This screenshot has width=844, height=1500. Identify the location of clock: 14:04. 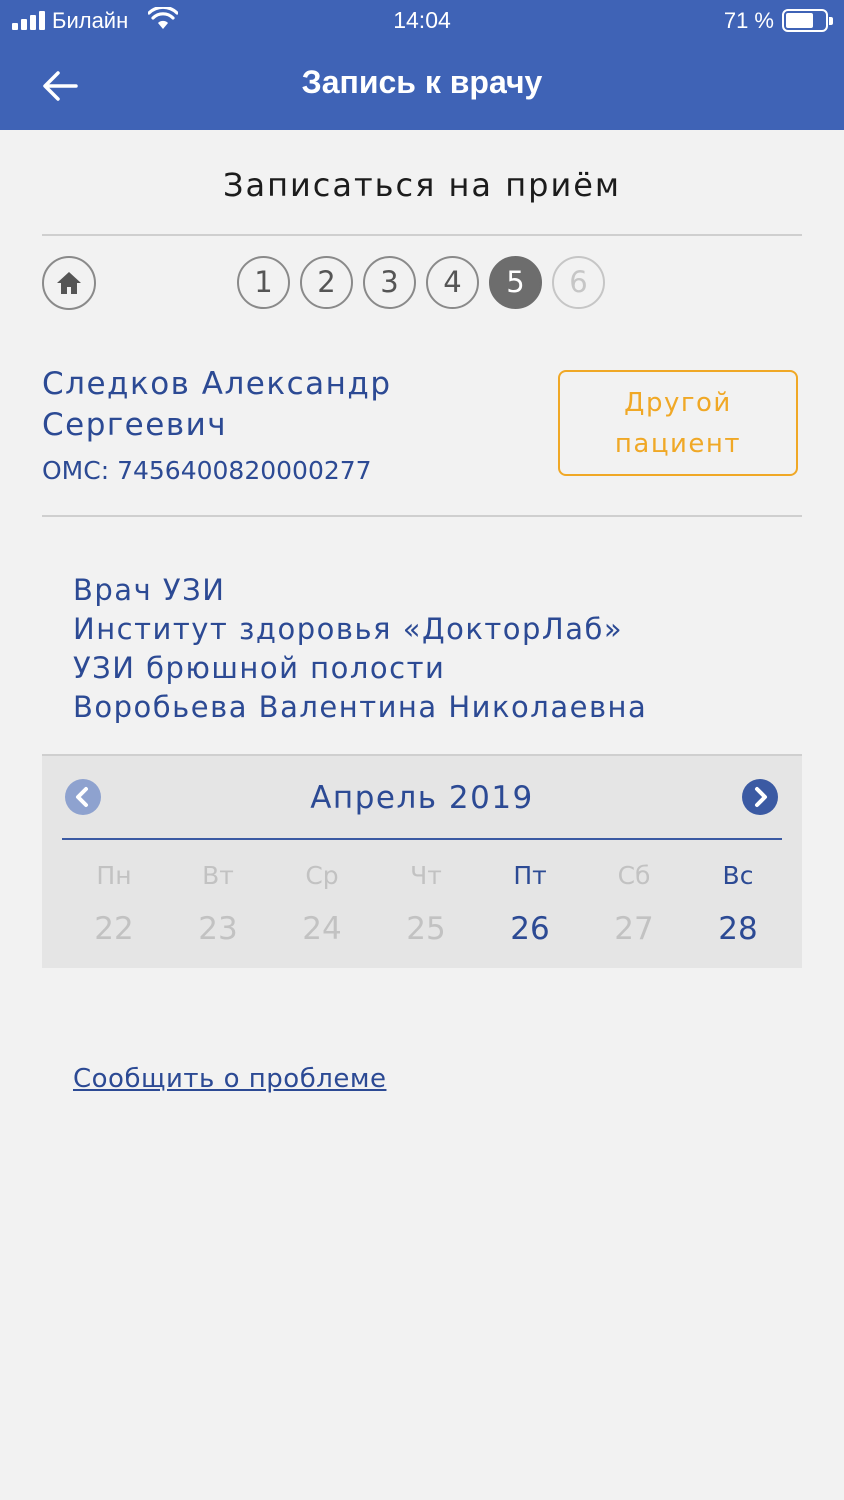
(422, 20).